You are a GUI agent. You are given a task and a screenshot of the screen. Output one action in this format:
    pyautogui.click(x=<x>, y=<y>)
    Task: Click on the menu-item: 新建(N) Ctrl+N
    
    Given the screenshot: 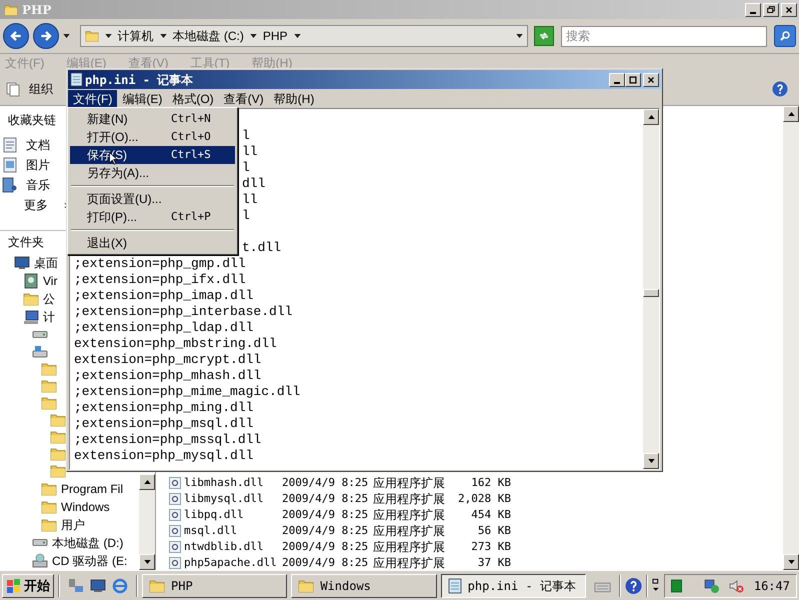 What is the action you would take?
    pyautogui.click(x=152, y=119)
    